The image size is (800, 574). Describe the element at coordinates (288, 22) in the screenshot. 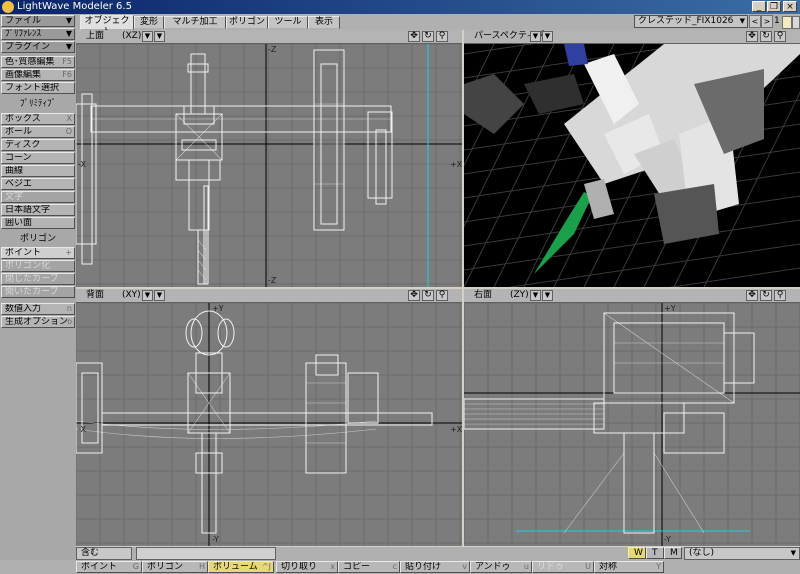

I see `tab-tools: ツール` at that location.